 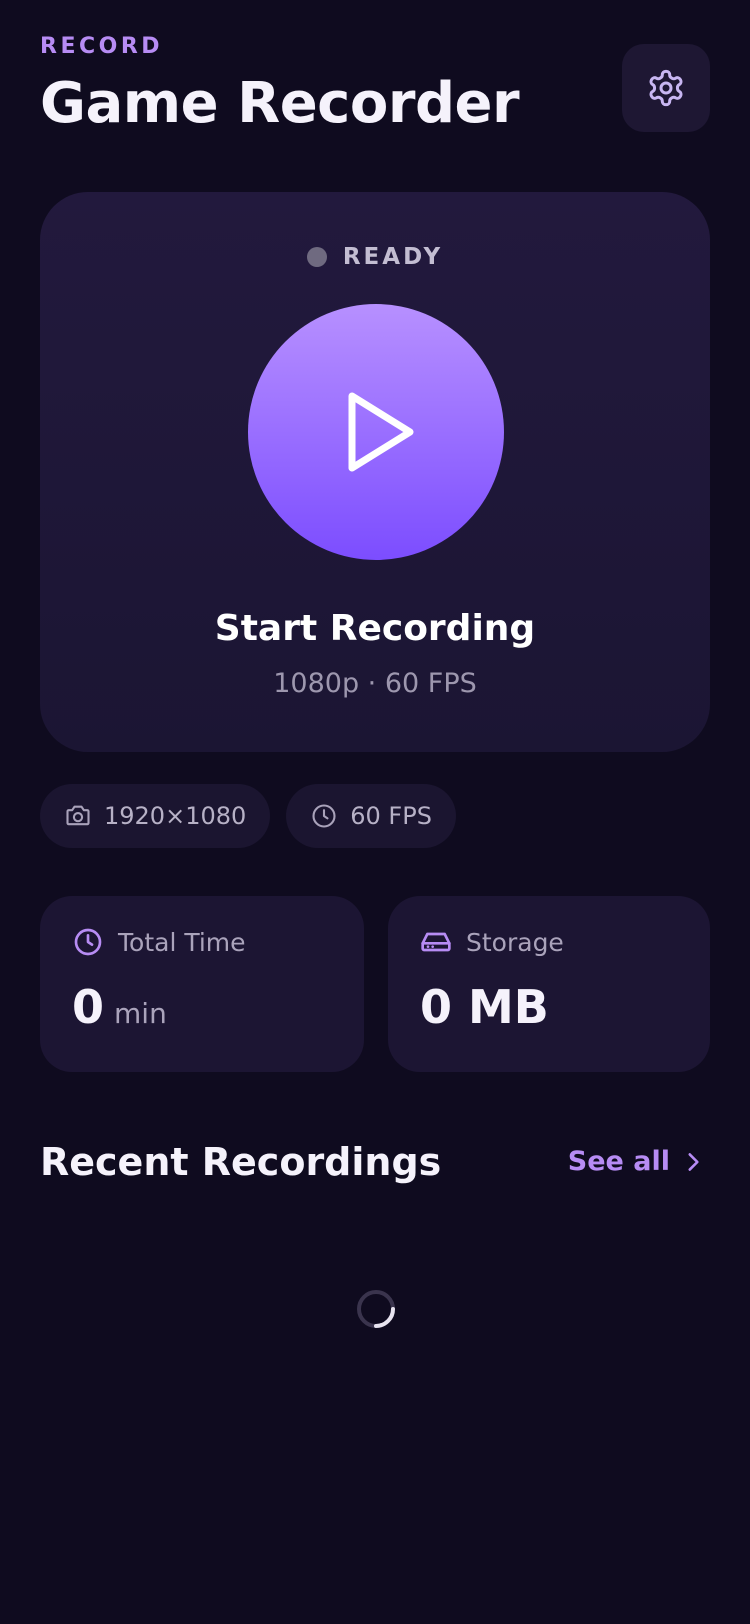 What do you see at coordinates (375, 683) in the screenshot?
I see `quality-summary: 1080p · 60 FPS` at bounding box center [375, 683].